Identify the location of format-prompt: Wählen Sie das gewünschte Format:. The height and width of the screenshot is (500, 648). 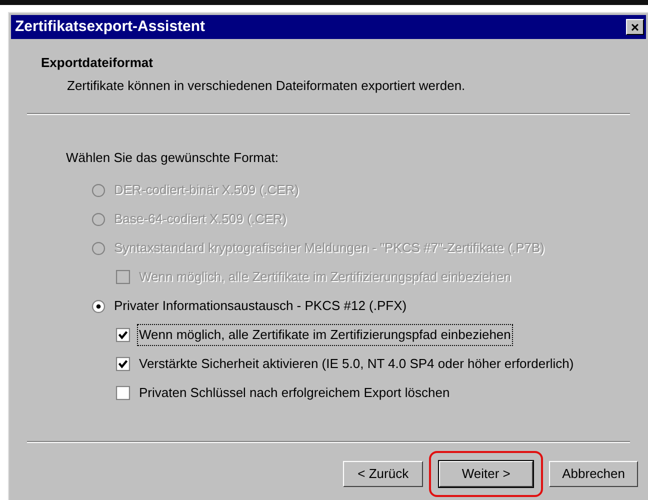
(172, 158).